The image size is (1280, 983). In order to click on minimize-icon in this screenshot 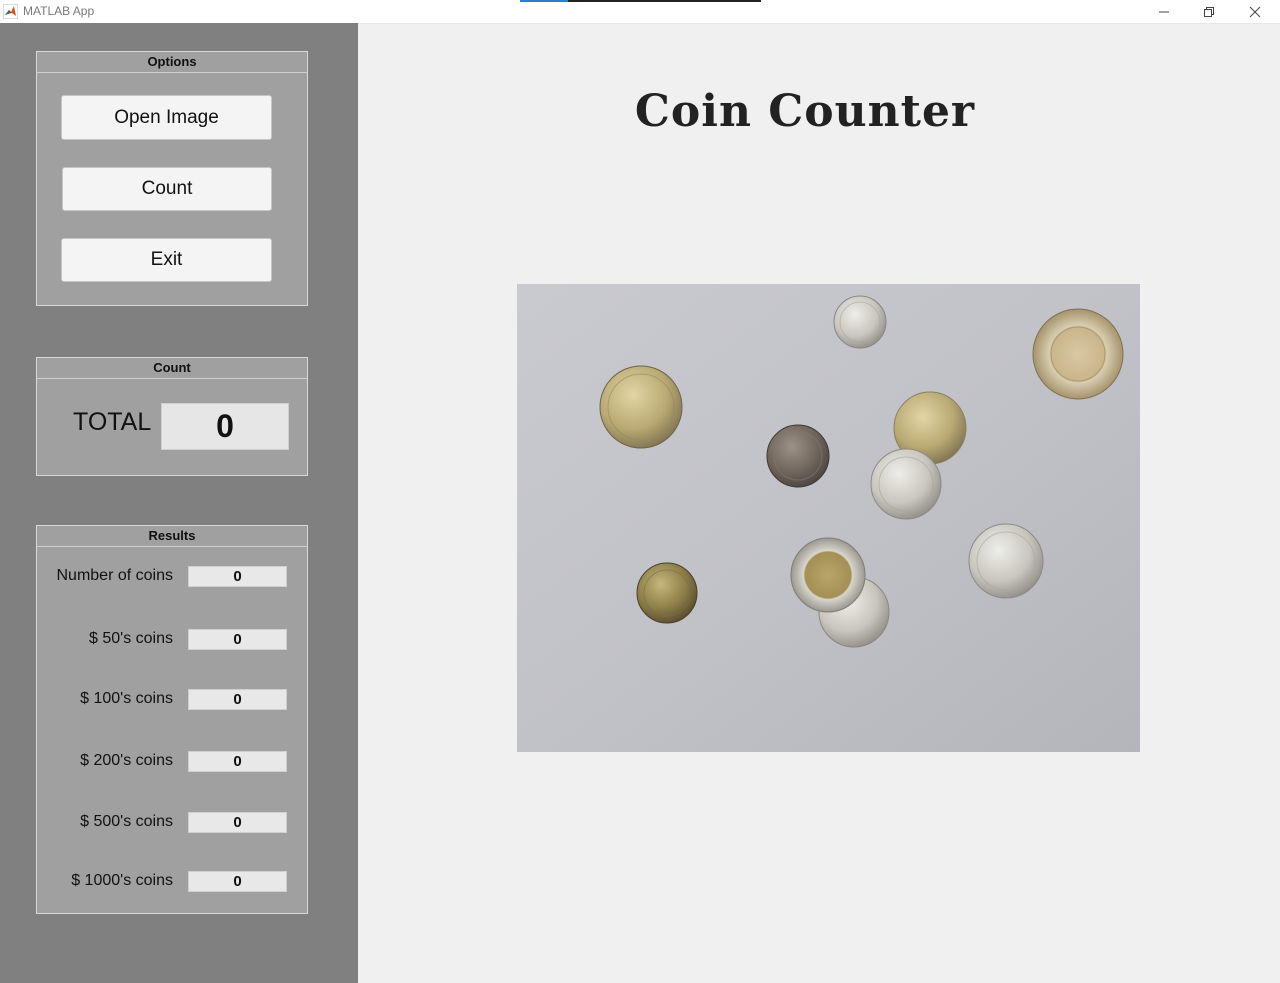, I will do `click(1163, 11)`.